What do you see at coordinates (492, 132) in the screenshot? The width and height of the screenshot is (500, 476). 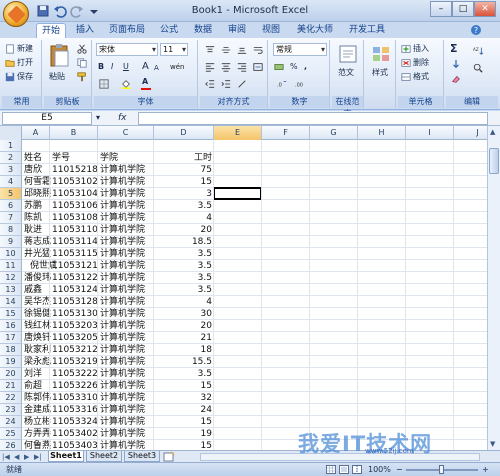 I see `scroll-up-icon: ▲` at bounding box center [492, 132].